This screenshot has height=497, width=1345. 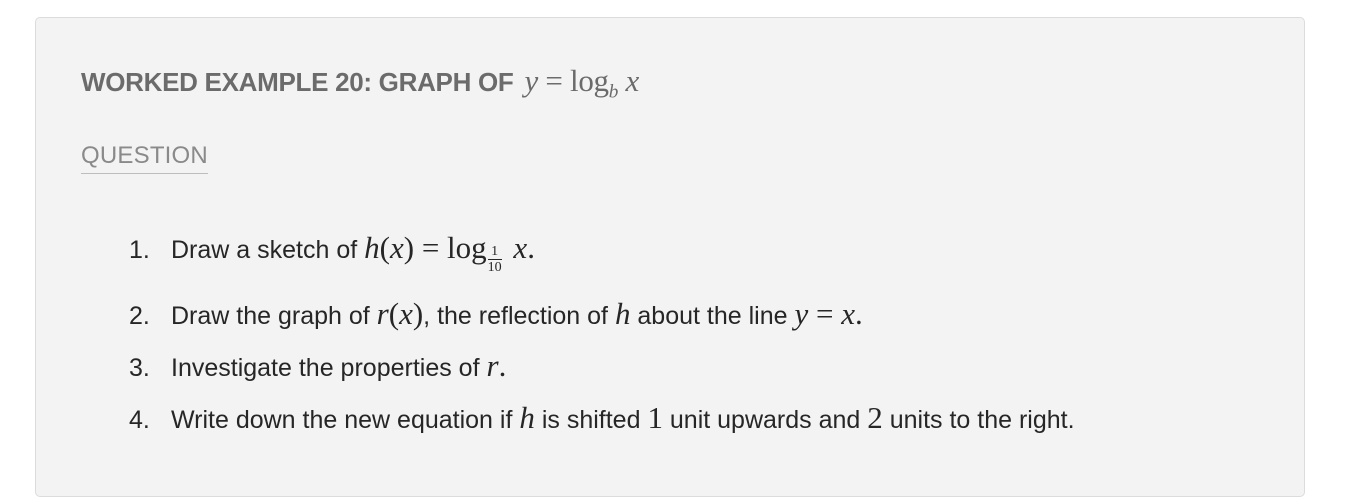 I want to click on math-expression: r(x), so click(x=400, y=313).